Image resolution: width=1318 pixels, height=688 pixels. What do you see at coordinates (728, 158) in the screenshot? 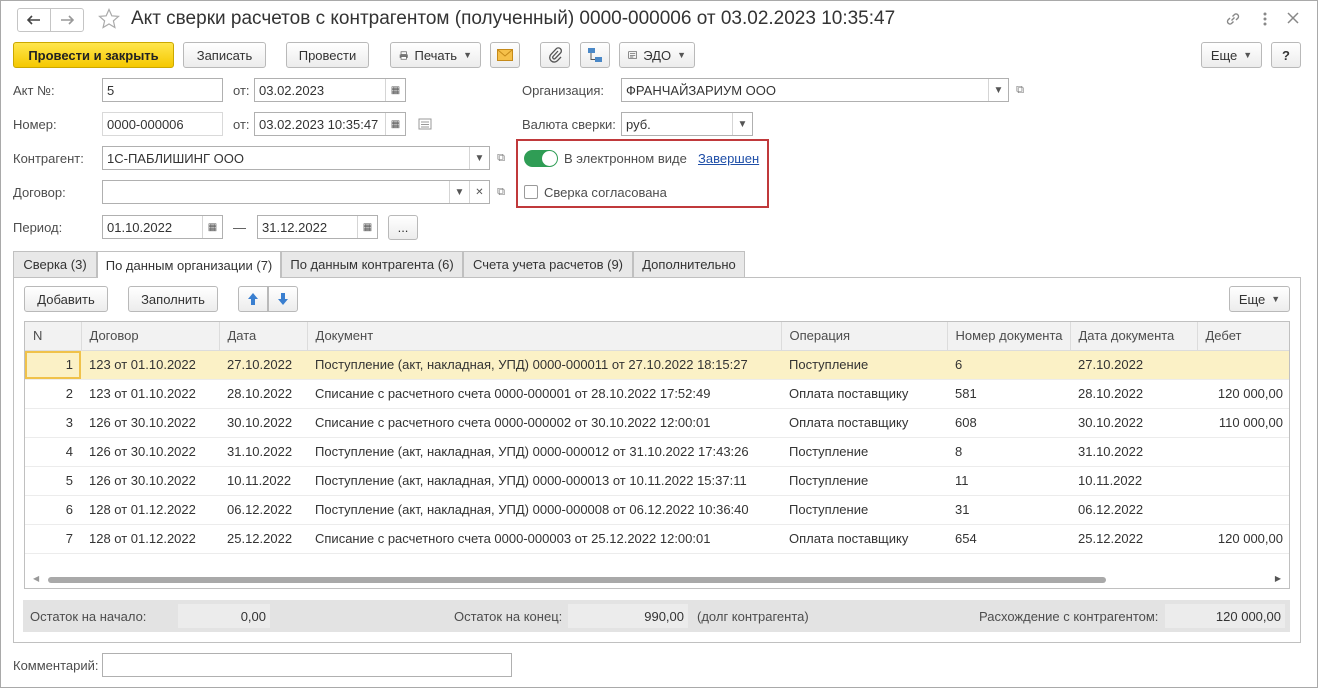
I see `status-link: Завершен` at bounding box center [728, 158].